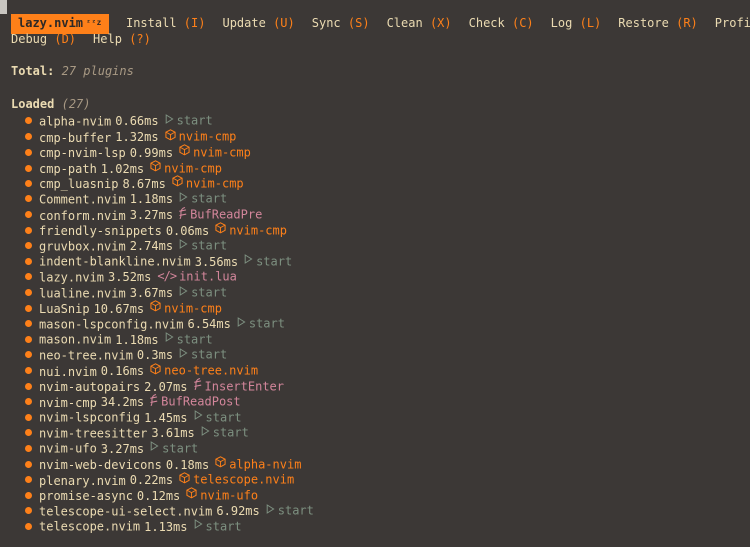 The width and height of the screenshot is (750, 547). I want to click on plugin-name: cmp_luasnip, so click(79, 184).